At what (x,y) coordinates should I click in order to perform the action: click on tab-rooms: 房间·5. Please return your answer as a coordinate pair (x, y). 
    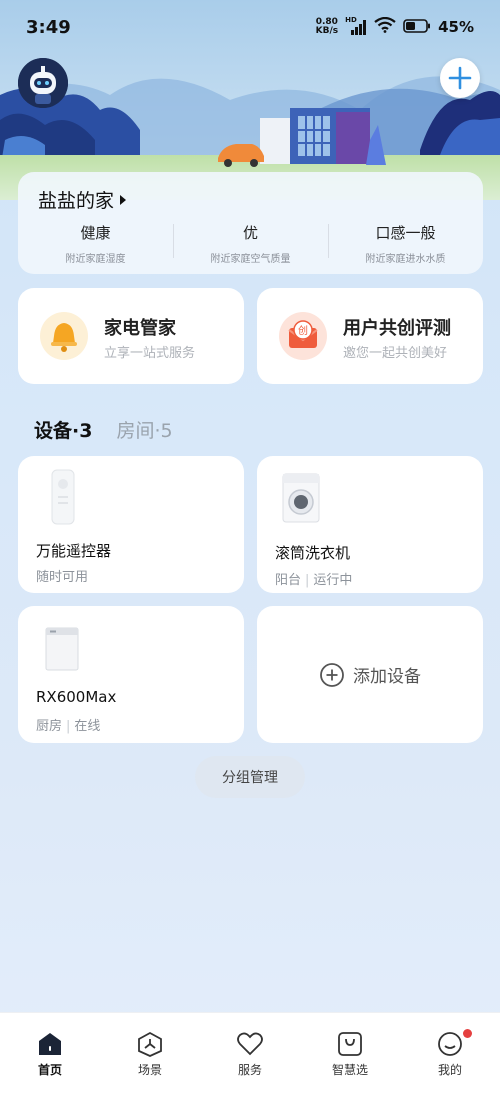
    Looking at the image, I should click on (144, 429).